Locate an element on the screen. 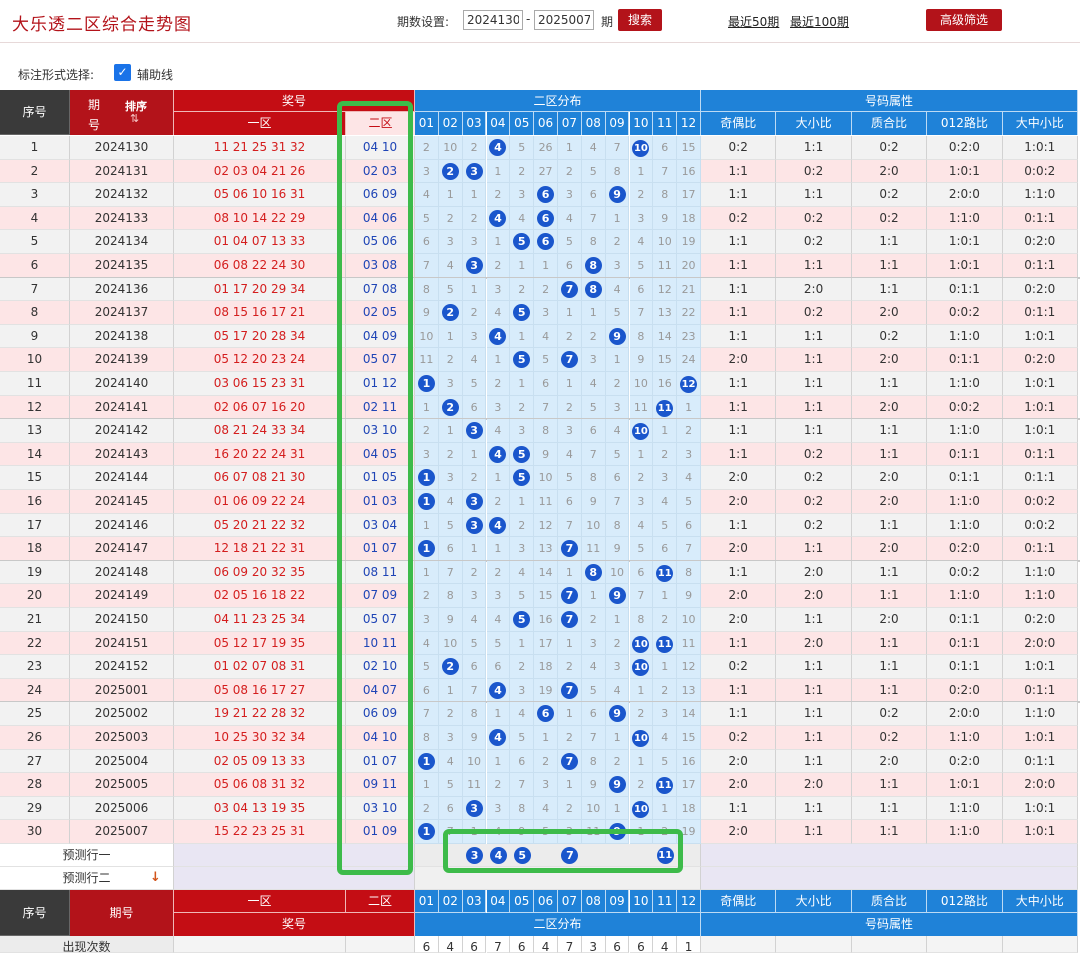 Image resolution: width=1080 pixels, height=953 pixels. hit-ball: 2 is located at coordinates (450, 407).